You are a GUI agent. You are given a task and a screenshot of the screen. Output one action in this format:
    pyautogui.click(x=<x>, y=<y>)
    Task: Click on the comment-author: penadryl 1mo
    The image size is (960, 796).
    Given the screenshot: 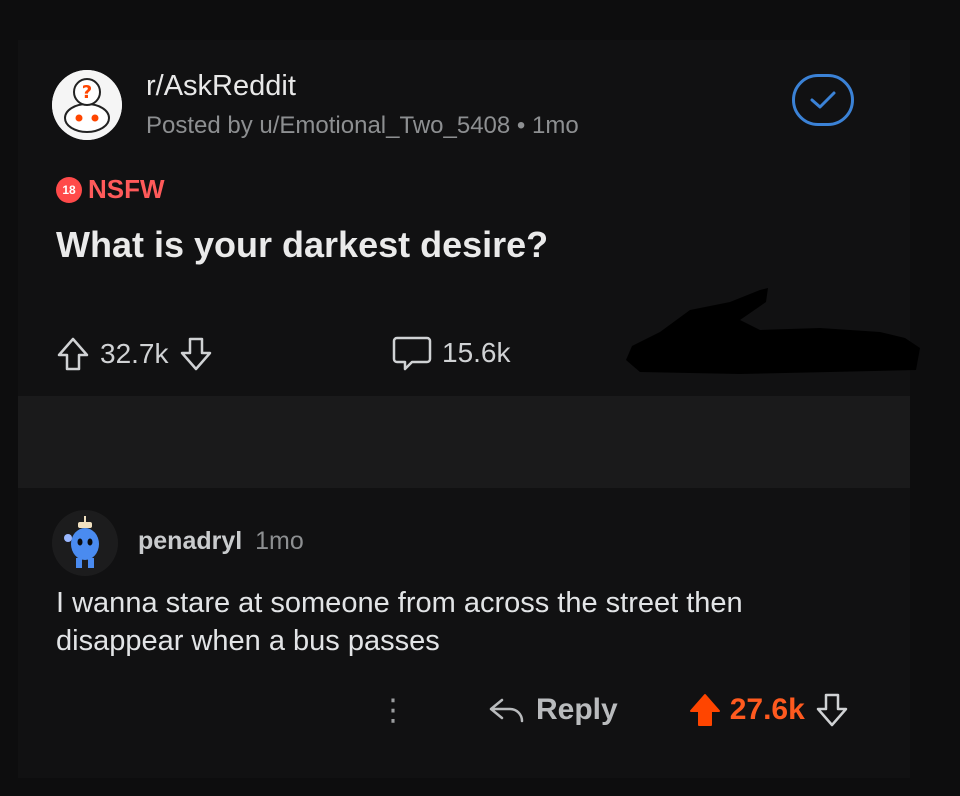 What is the action you would take?
    pyautogui.click(x=221, y=541)
    